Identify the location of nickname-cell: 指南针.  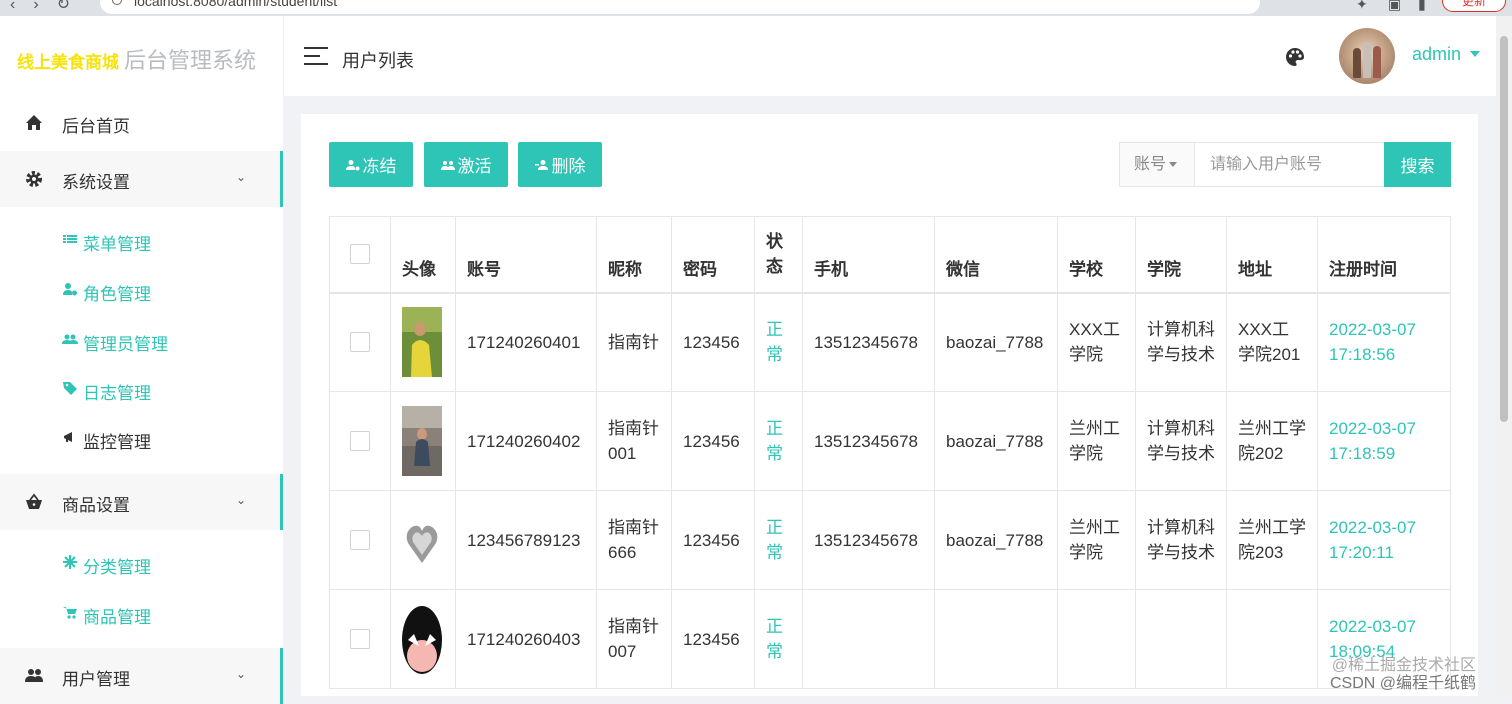
(634, 342).